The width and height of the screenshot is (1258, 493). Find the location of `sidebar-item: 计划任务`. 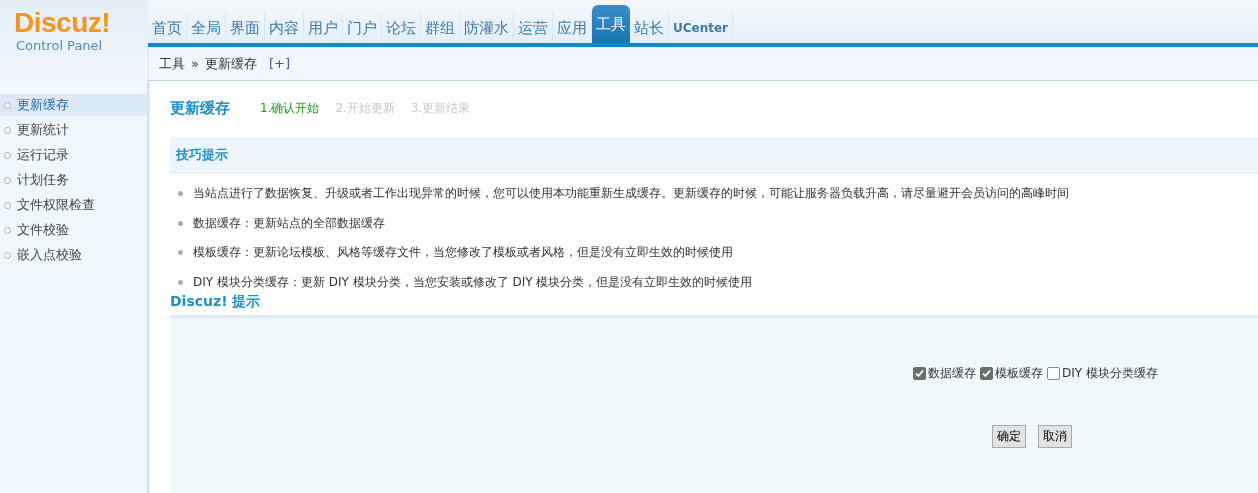

sidebar-item: 计划任务 is located at coordinates (73, 180).